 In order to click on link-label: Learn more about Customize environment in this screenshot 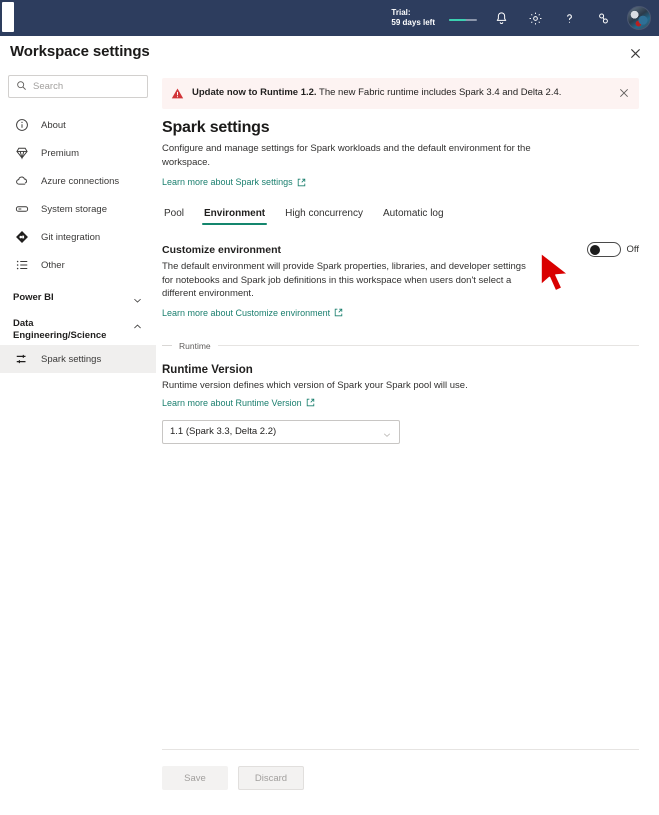, I will do `click(246, 312)`.